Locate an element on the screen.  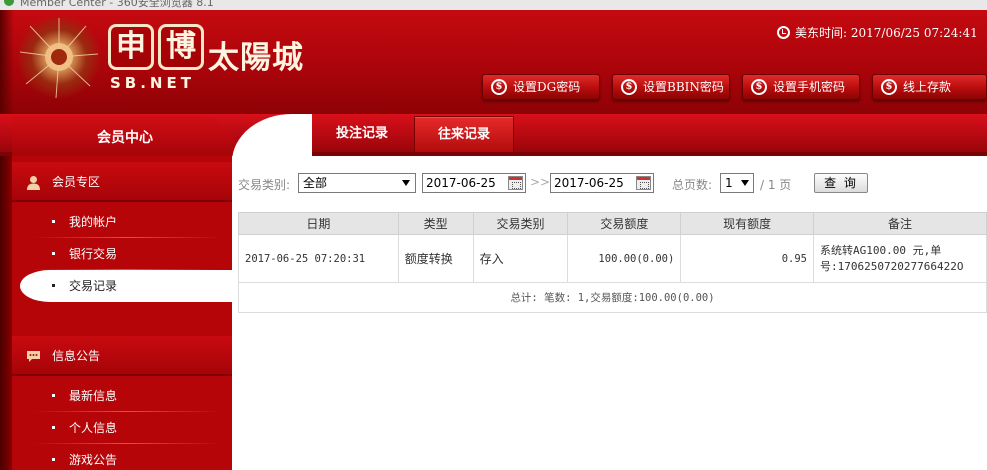
page-total: / 1 页 is located at coordinates (776, 185).